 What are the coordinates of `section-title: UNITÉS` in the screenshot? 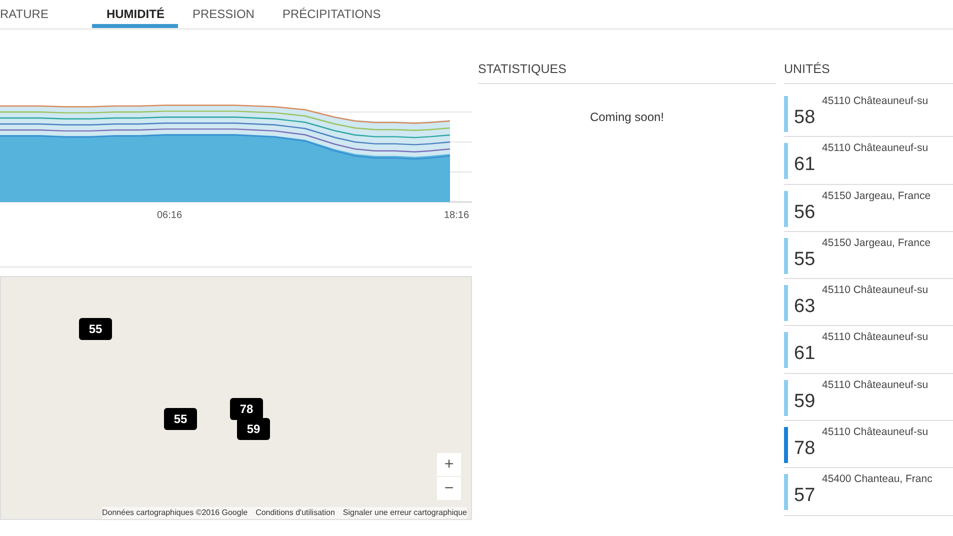 It's located at (807, 69).